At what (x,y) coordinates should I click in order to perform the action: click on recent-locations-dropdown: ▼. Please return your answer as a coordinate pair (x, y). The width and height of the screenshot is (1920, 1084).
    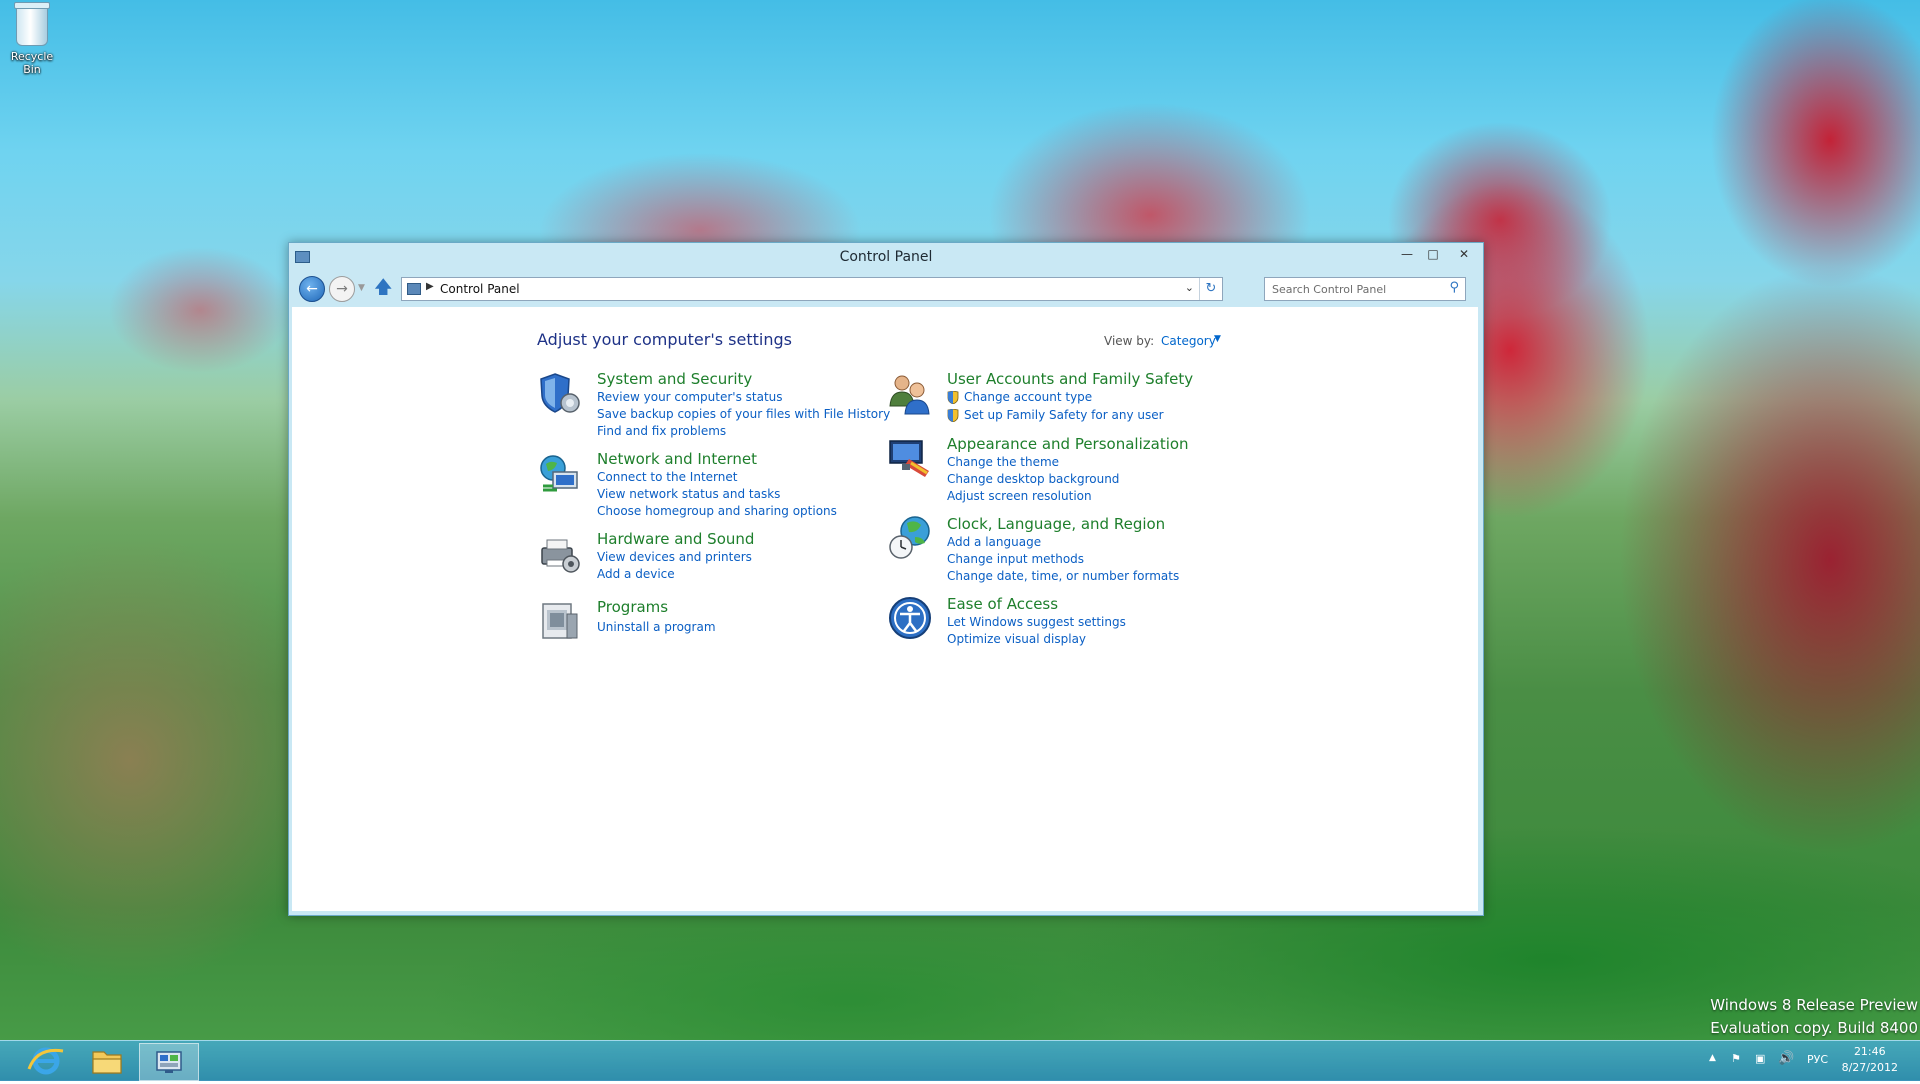
    Looking at the image, I should click on (361, 288).